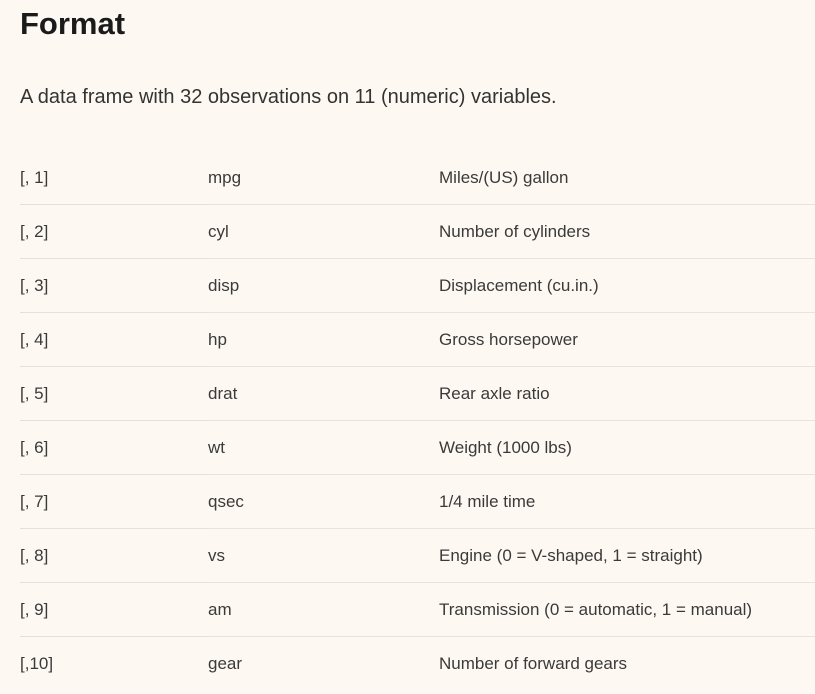 The height and width of the screenshot is (694, 815). What do you see at coordinates (627, 501) in the screenshot?
I see `variable-description: 1/4 mile time` at bounding box center [627, 501].